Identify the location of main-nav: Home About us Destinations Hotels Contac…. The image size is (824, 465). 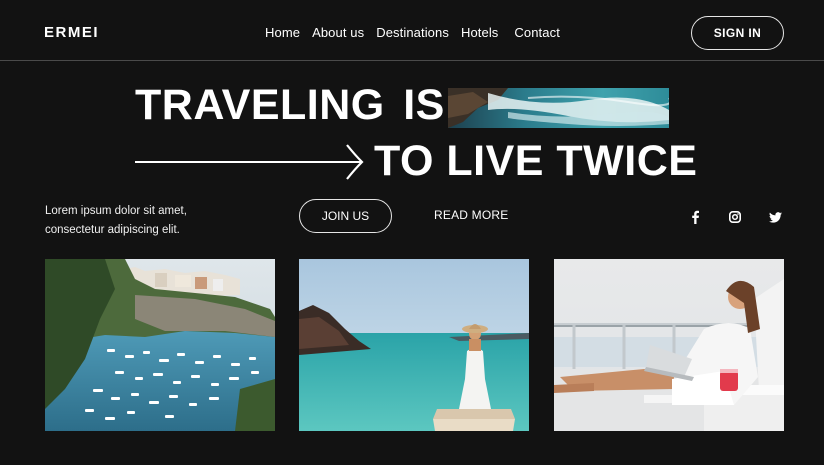
(412, 32).